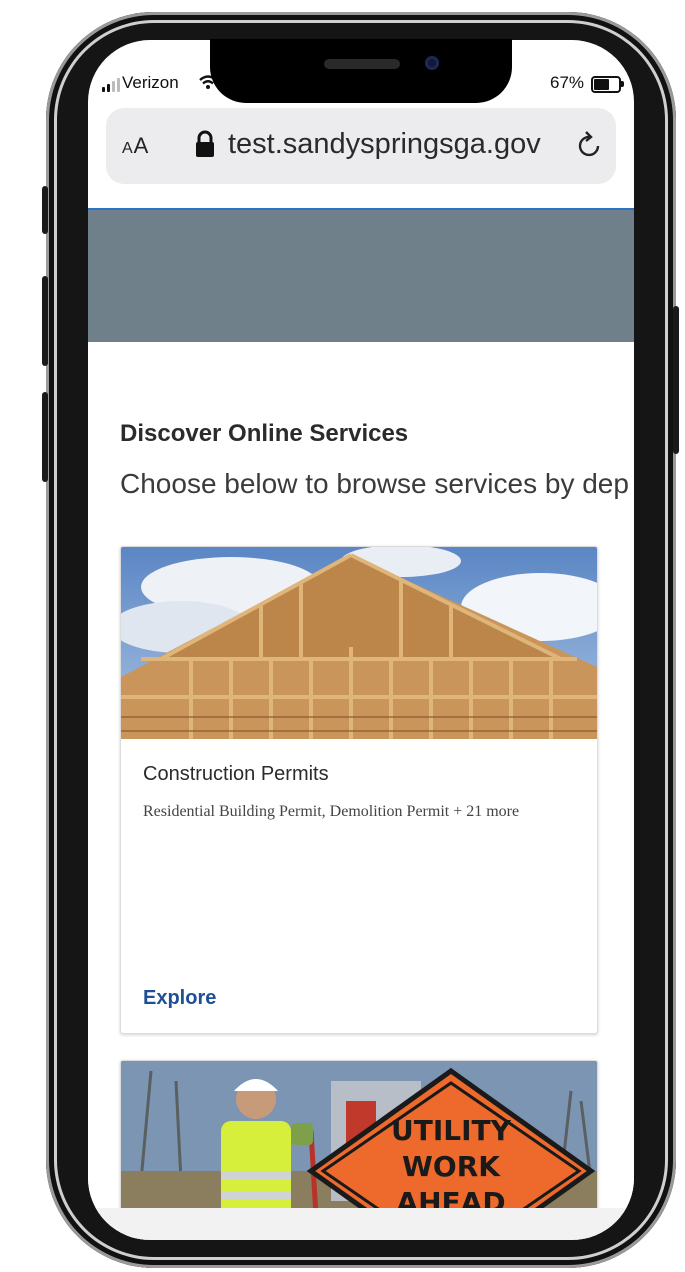 This screenshot has width=685, height=1272. What do you see at coordinates (432, 63) in the screenshot?
I see `front-camera` at bounding box center [432, 63].